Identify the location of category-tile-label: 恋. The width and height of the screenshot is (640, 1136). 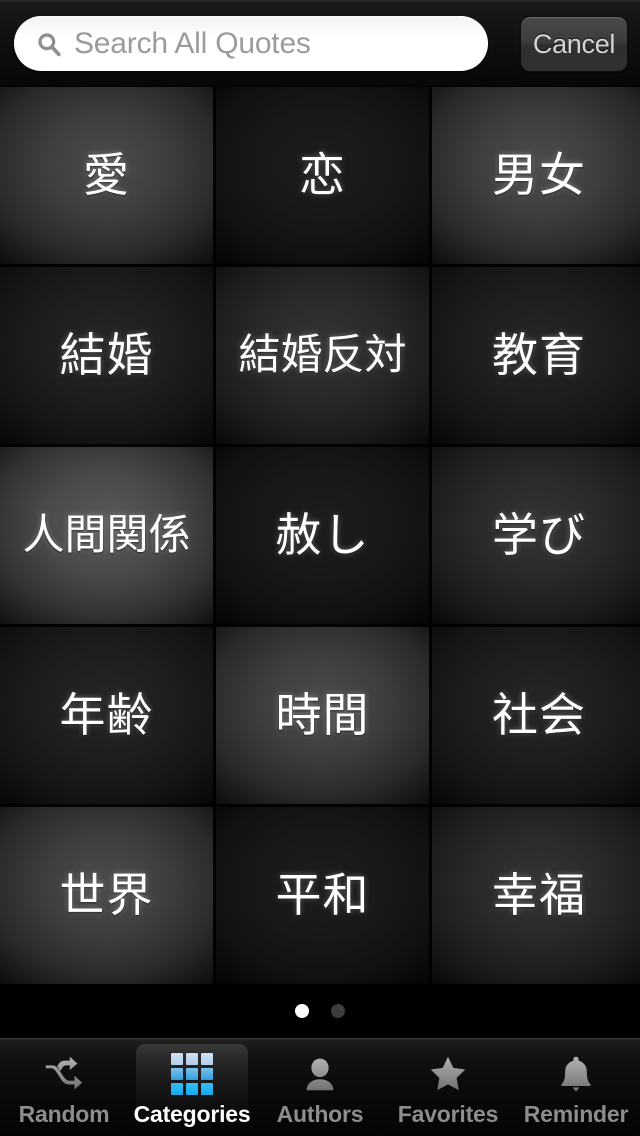
(322, 175).